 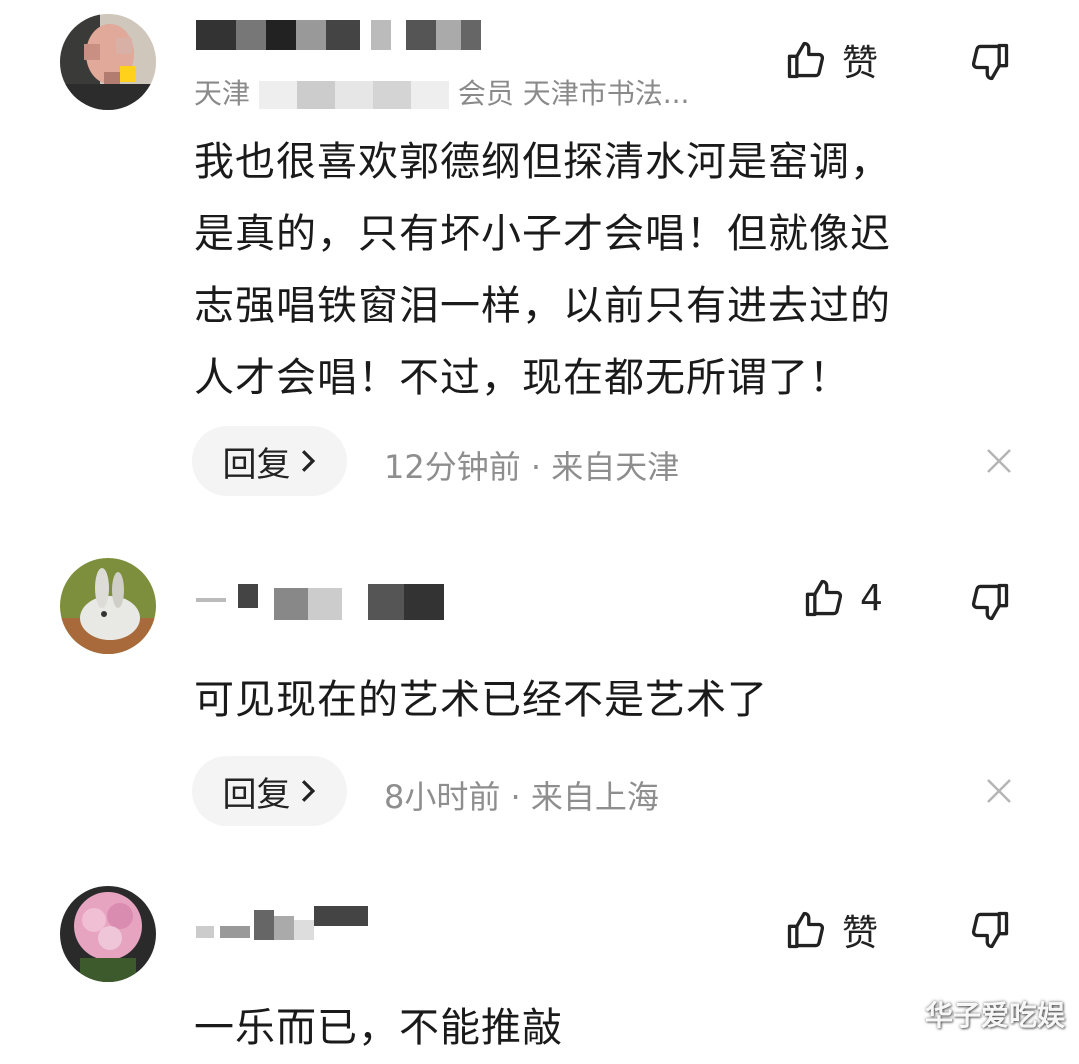 What do you see at coordinates (994, 1015) in the screenshot?
I see `watermark: 华子爱吃娱` at bounding box center [994, 1015].